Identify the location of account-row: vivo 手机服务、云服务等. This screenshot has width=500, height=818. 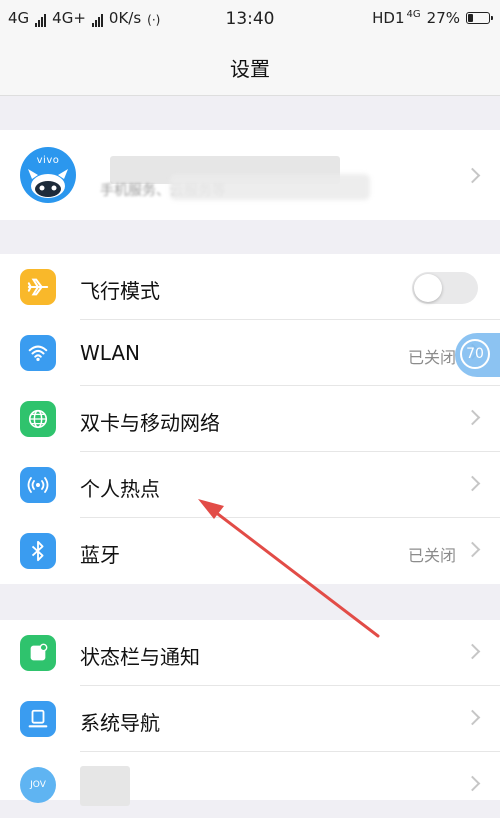
(250, 175).